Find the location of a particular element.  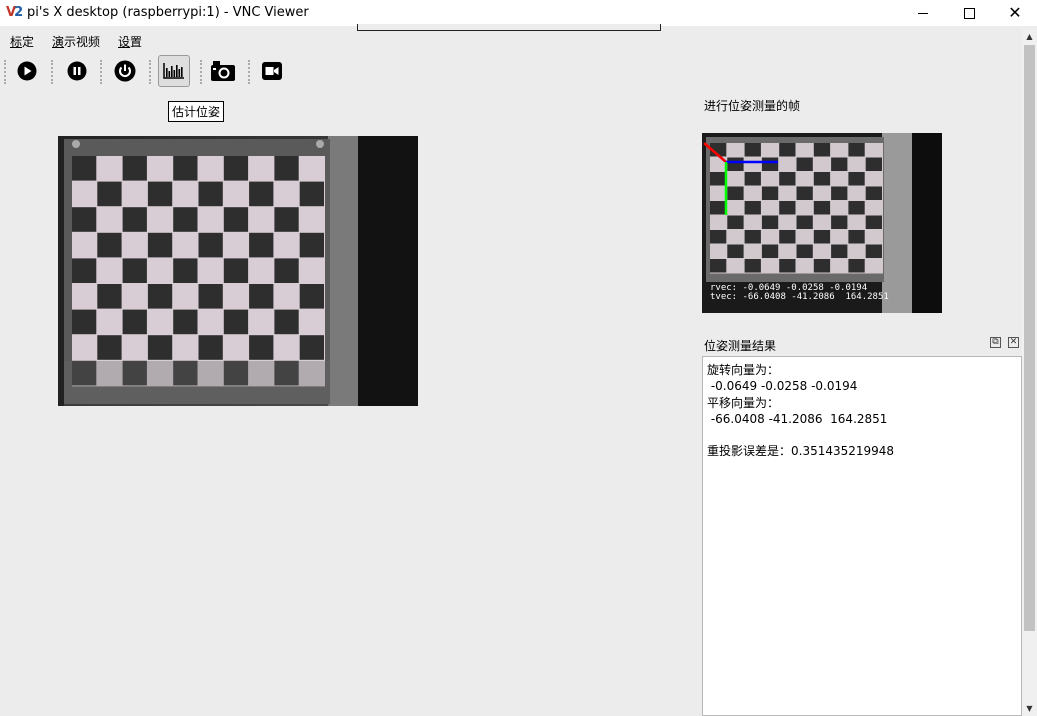

play-icon is located at coordinates (27, 71).